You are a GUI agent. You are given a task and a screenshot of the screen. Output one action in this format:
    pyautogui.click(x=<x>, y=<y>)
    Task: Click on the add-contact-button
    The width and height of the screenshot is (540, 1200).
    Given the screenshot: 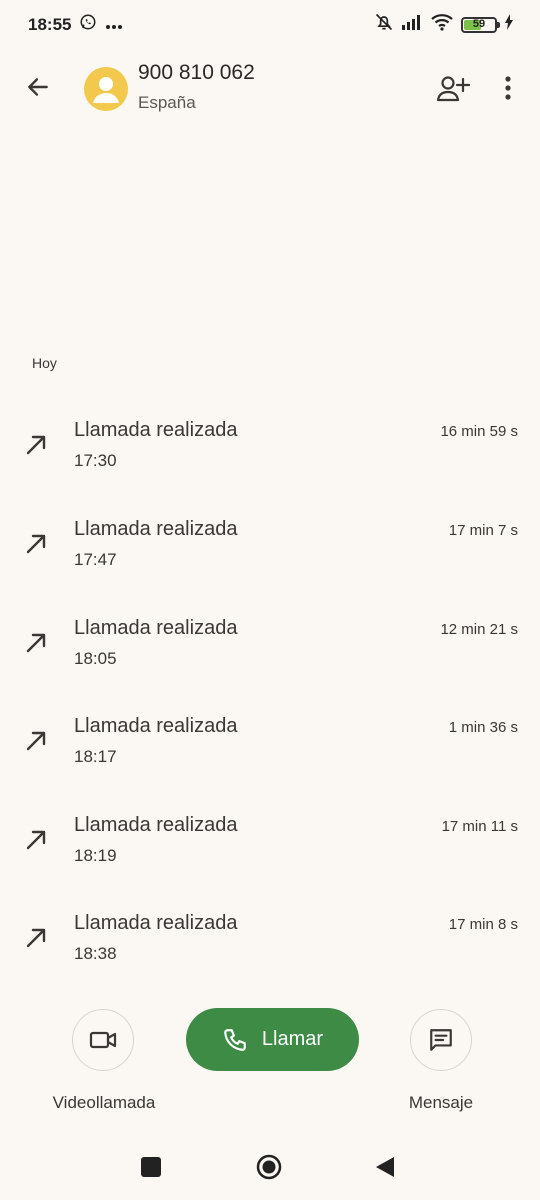 What is the action you would take?
    pyautogui.click(x=453, y=88)
    